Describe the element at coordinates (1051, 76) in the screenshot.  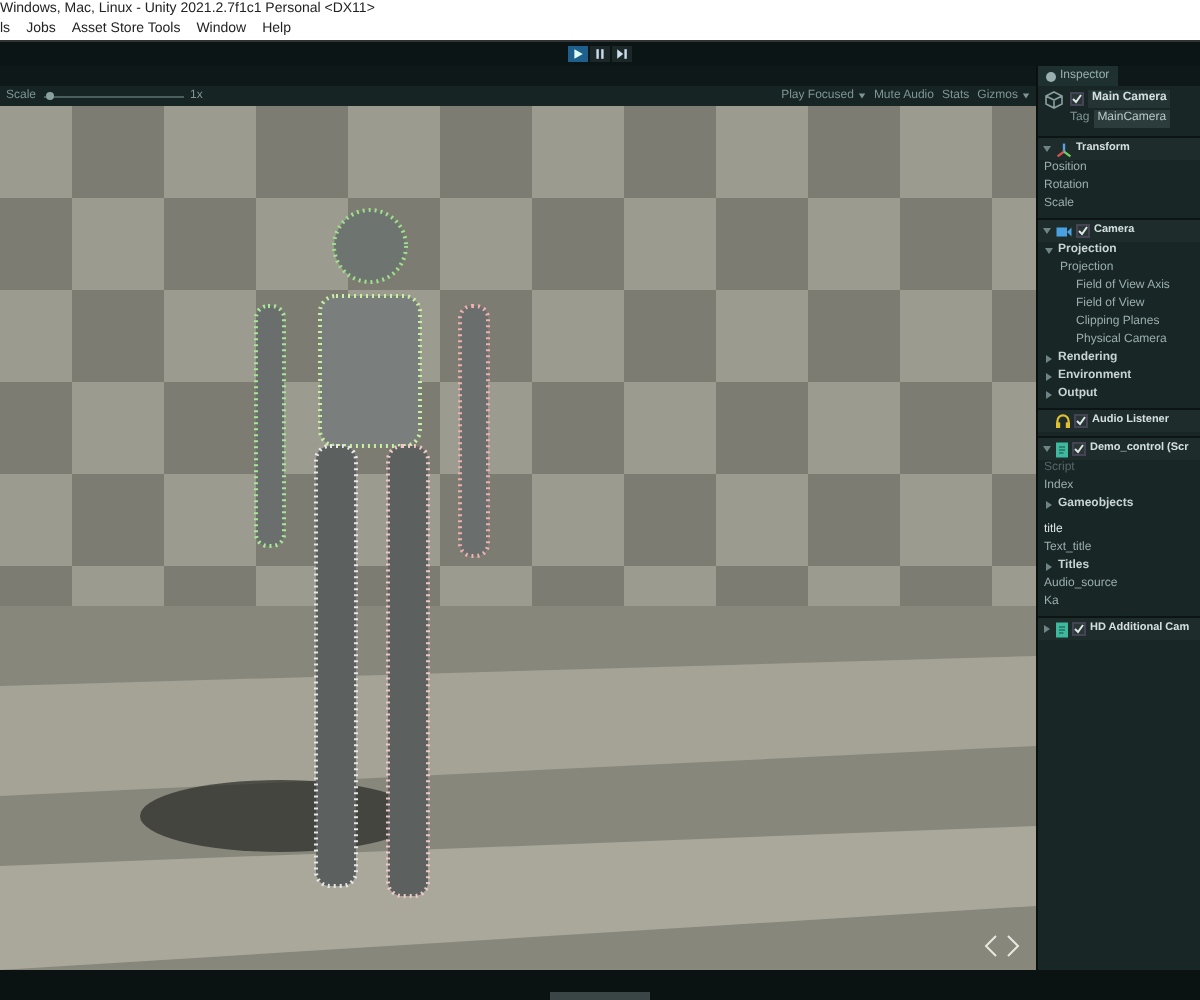
I see `info-icon` at that location.